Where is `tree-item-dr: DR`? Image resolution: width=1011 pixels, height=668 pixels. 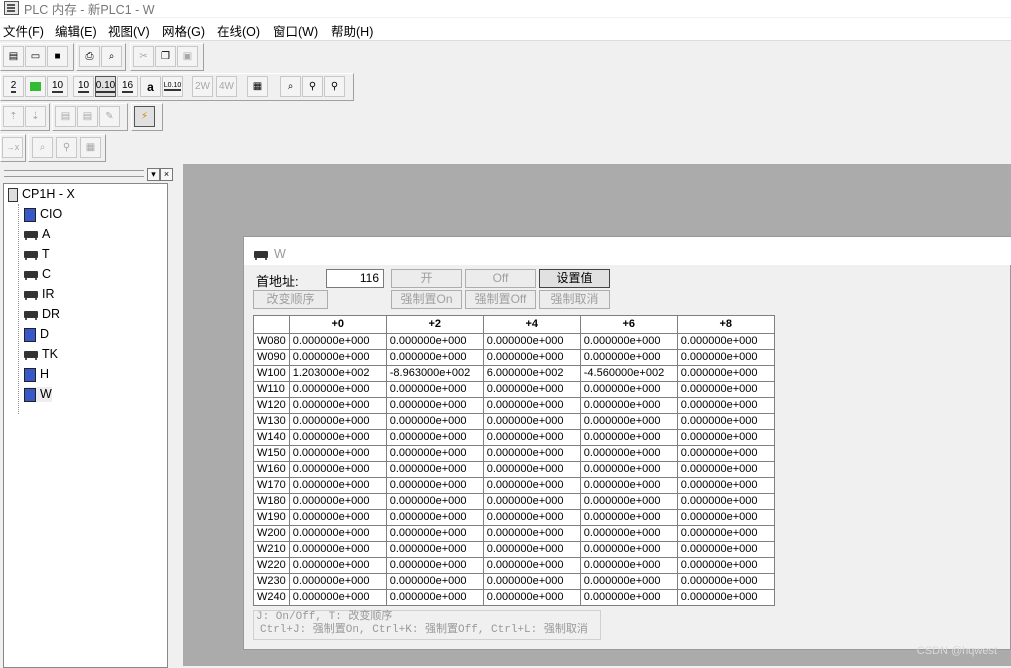
tree-item-dr: DR is located at coordinates (42, 314).